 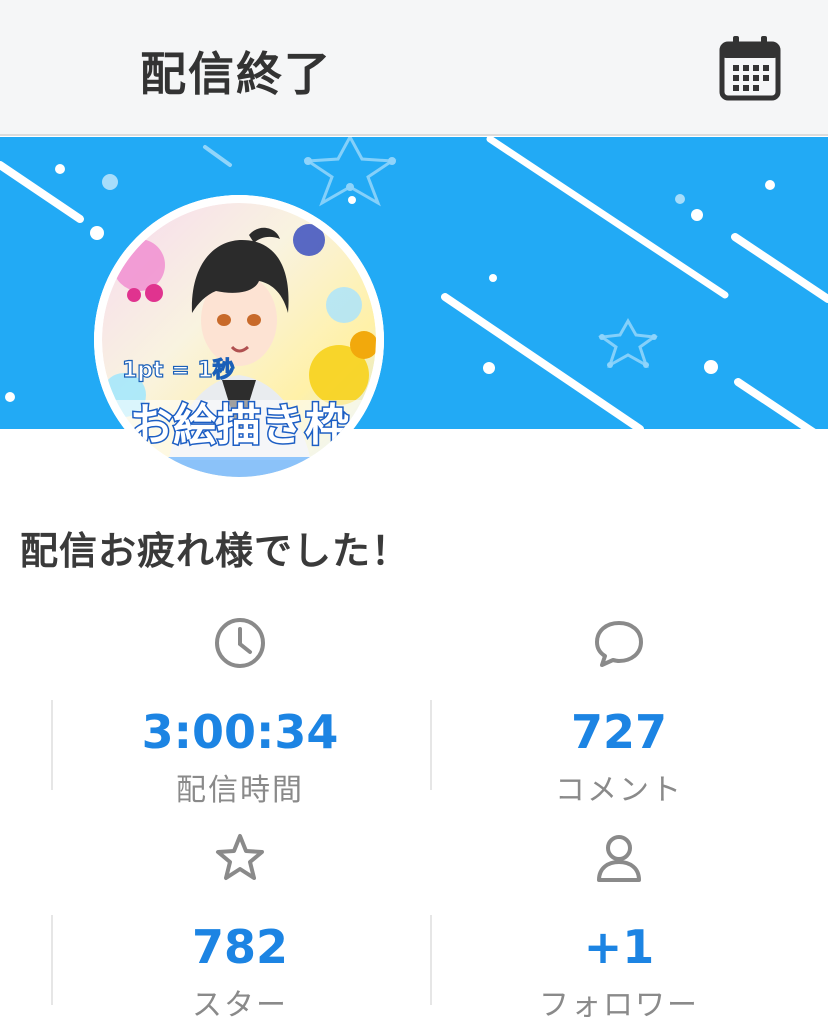 I want to click on comments-value: 727, so click(x=619, y=732).